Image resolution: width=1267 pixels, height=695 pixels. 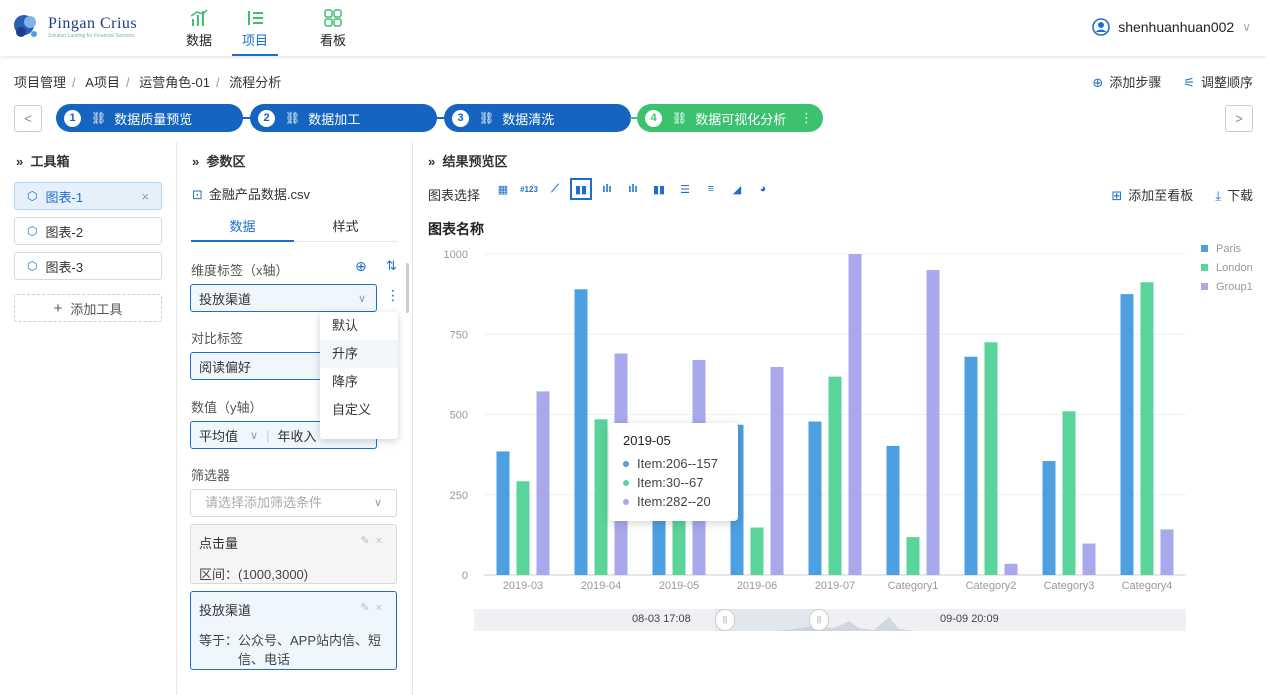 I want to click on table-icon: ▦, so click(x=503, y=189).